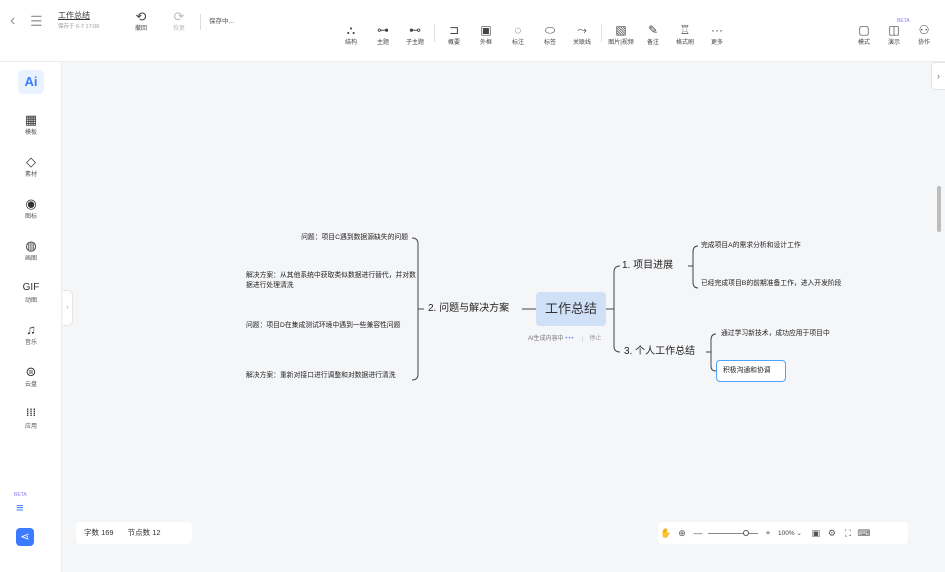  I want to click on image-icon: ▧, so click(621, 30).